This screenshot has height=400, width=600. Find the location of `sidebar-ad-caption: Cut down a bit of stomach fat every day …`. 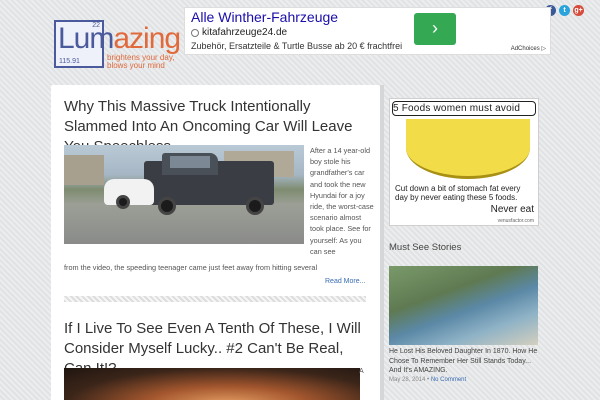

sidebar-ad-caption: Cut down a bit of stomach fat every day … is located at coordinates (458, 193).